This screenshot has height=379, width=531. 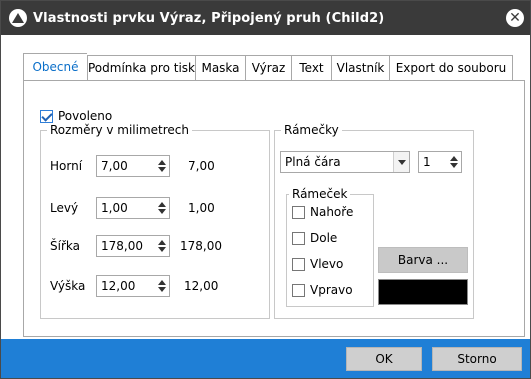 What do you see at coordinates (161, 286) in the screenshot?
I see `height-spinner-arrows` at bounding box center [161, 286].